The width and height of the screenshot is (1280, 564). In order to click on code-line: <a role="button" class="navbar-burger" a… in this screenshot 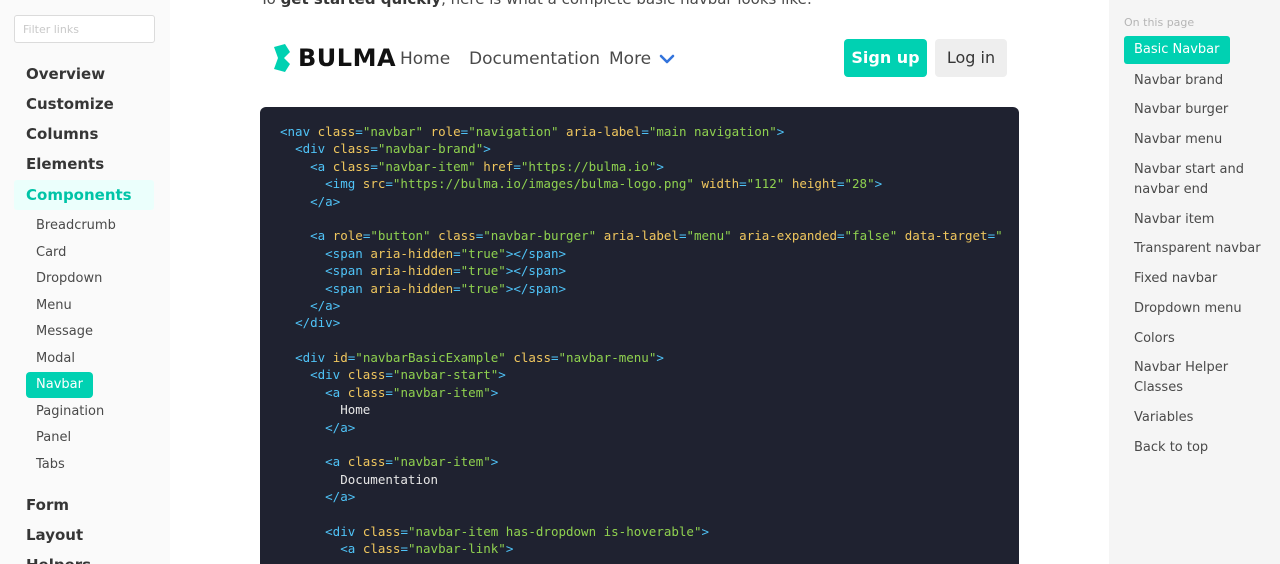, I will do `click(656, 236)`.